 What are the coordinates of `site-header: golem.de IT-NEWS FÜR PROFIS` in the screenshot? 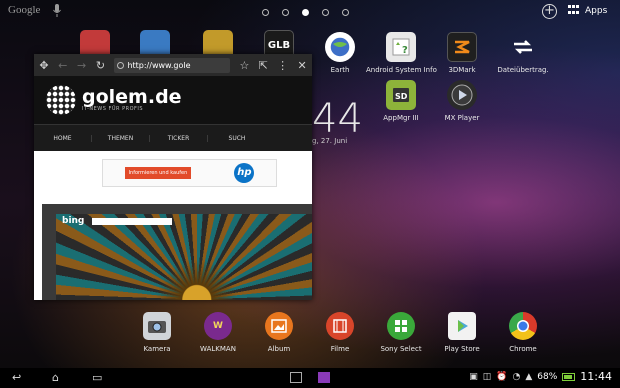 It's located at (173, 100).